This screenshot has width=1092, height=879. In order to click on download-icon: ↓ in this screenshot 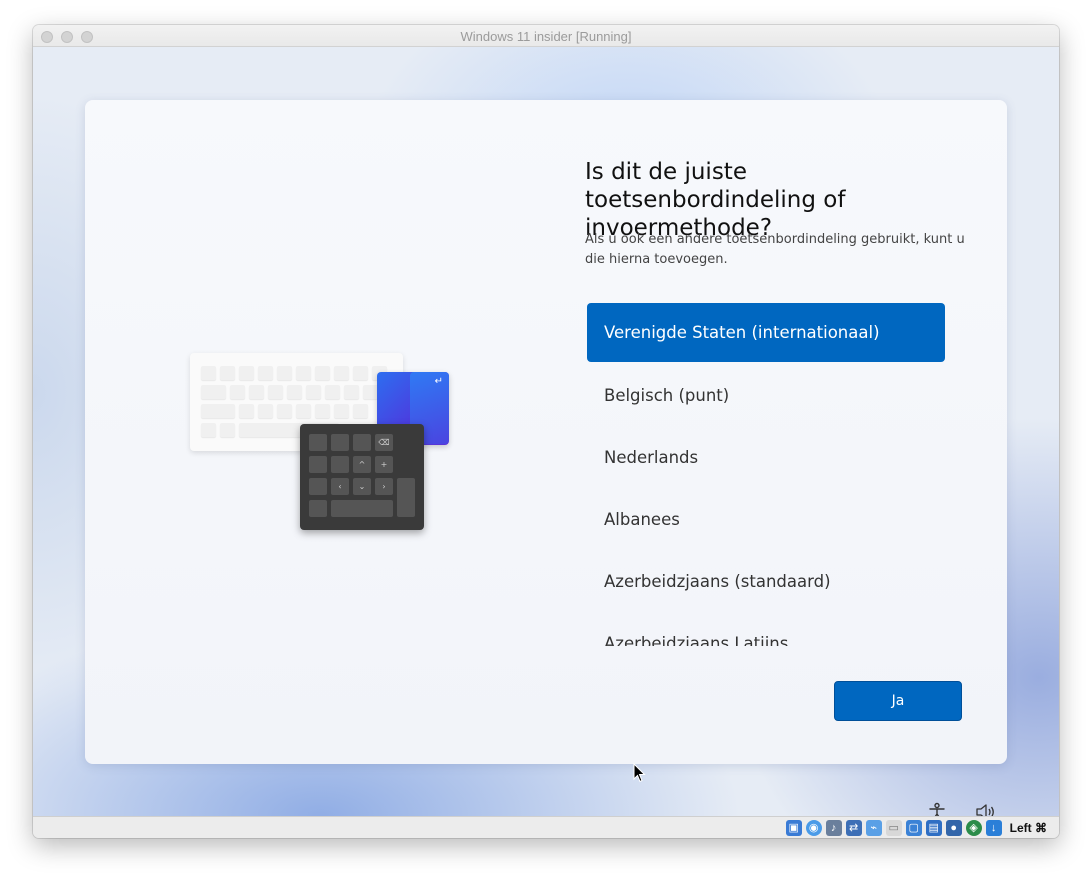, I will do `click(993, 828)`.